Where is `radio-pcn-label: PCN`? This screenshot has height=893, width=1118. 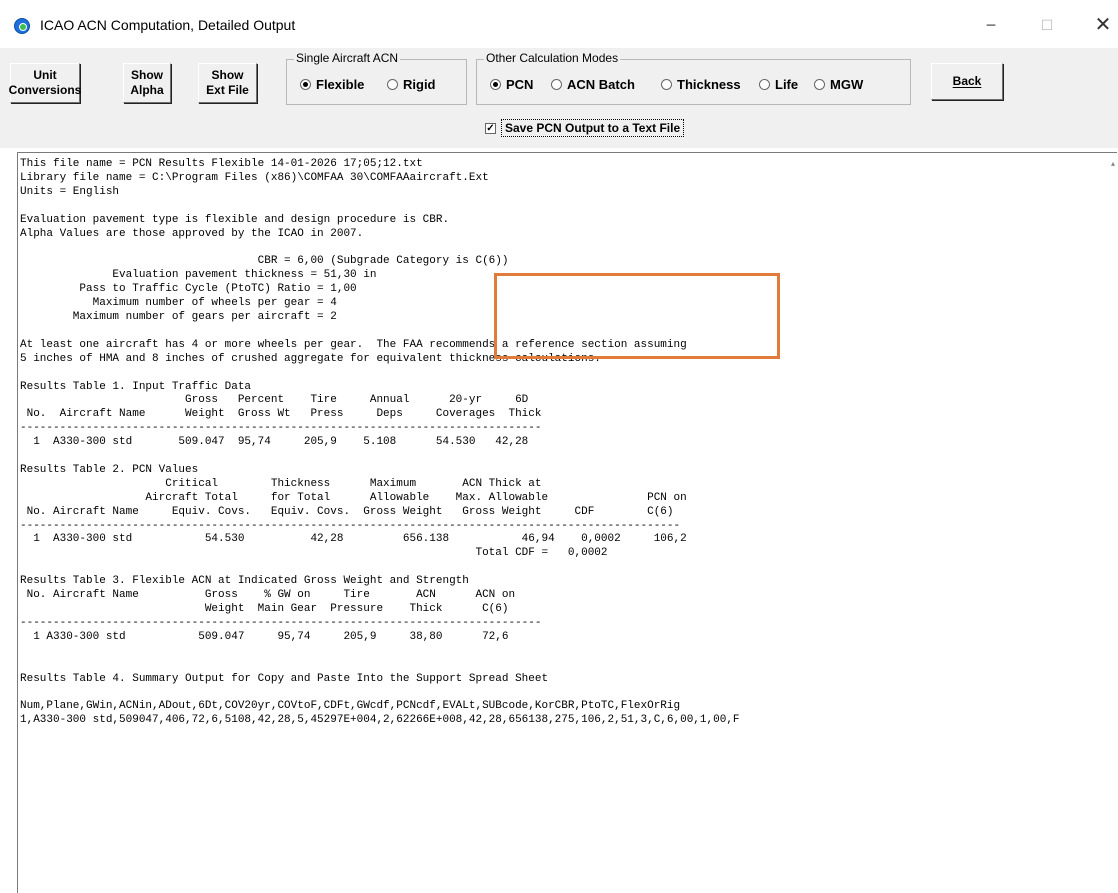
radio-pcn-label: PCN is located at coordinates (520, 84).